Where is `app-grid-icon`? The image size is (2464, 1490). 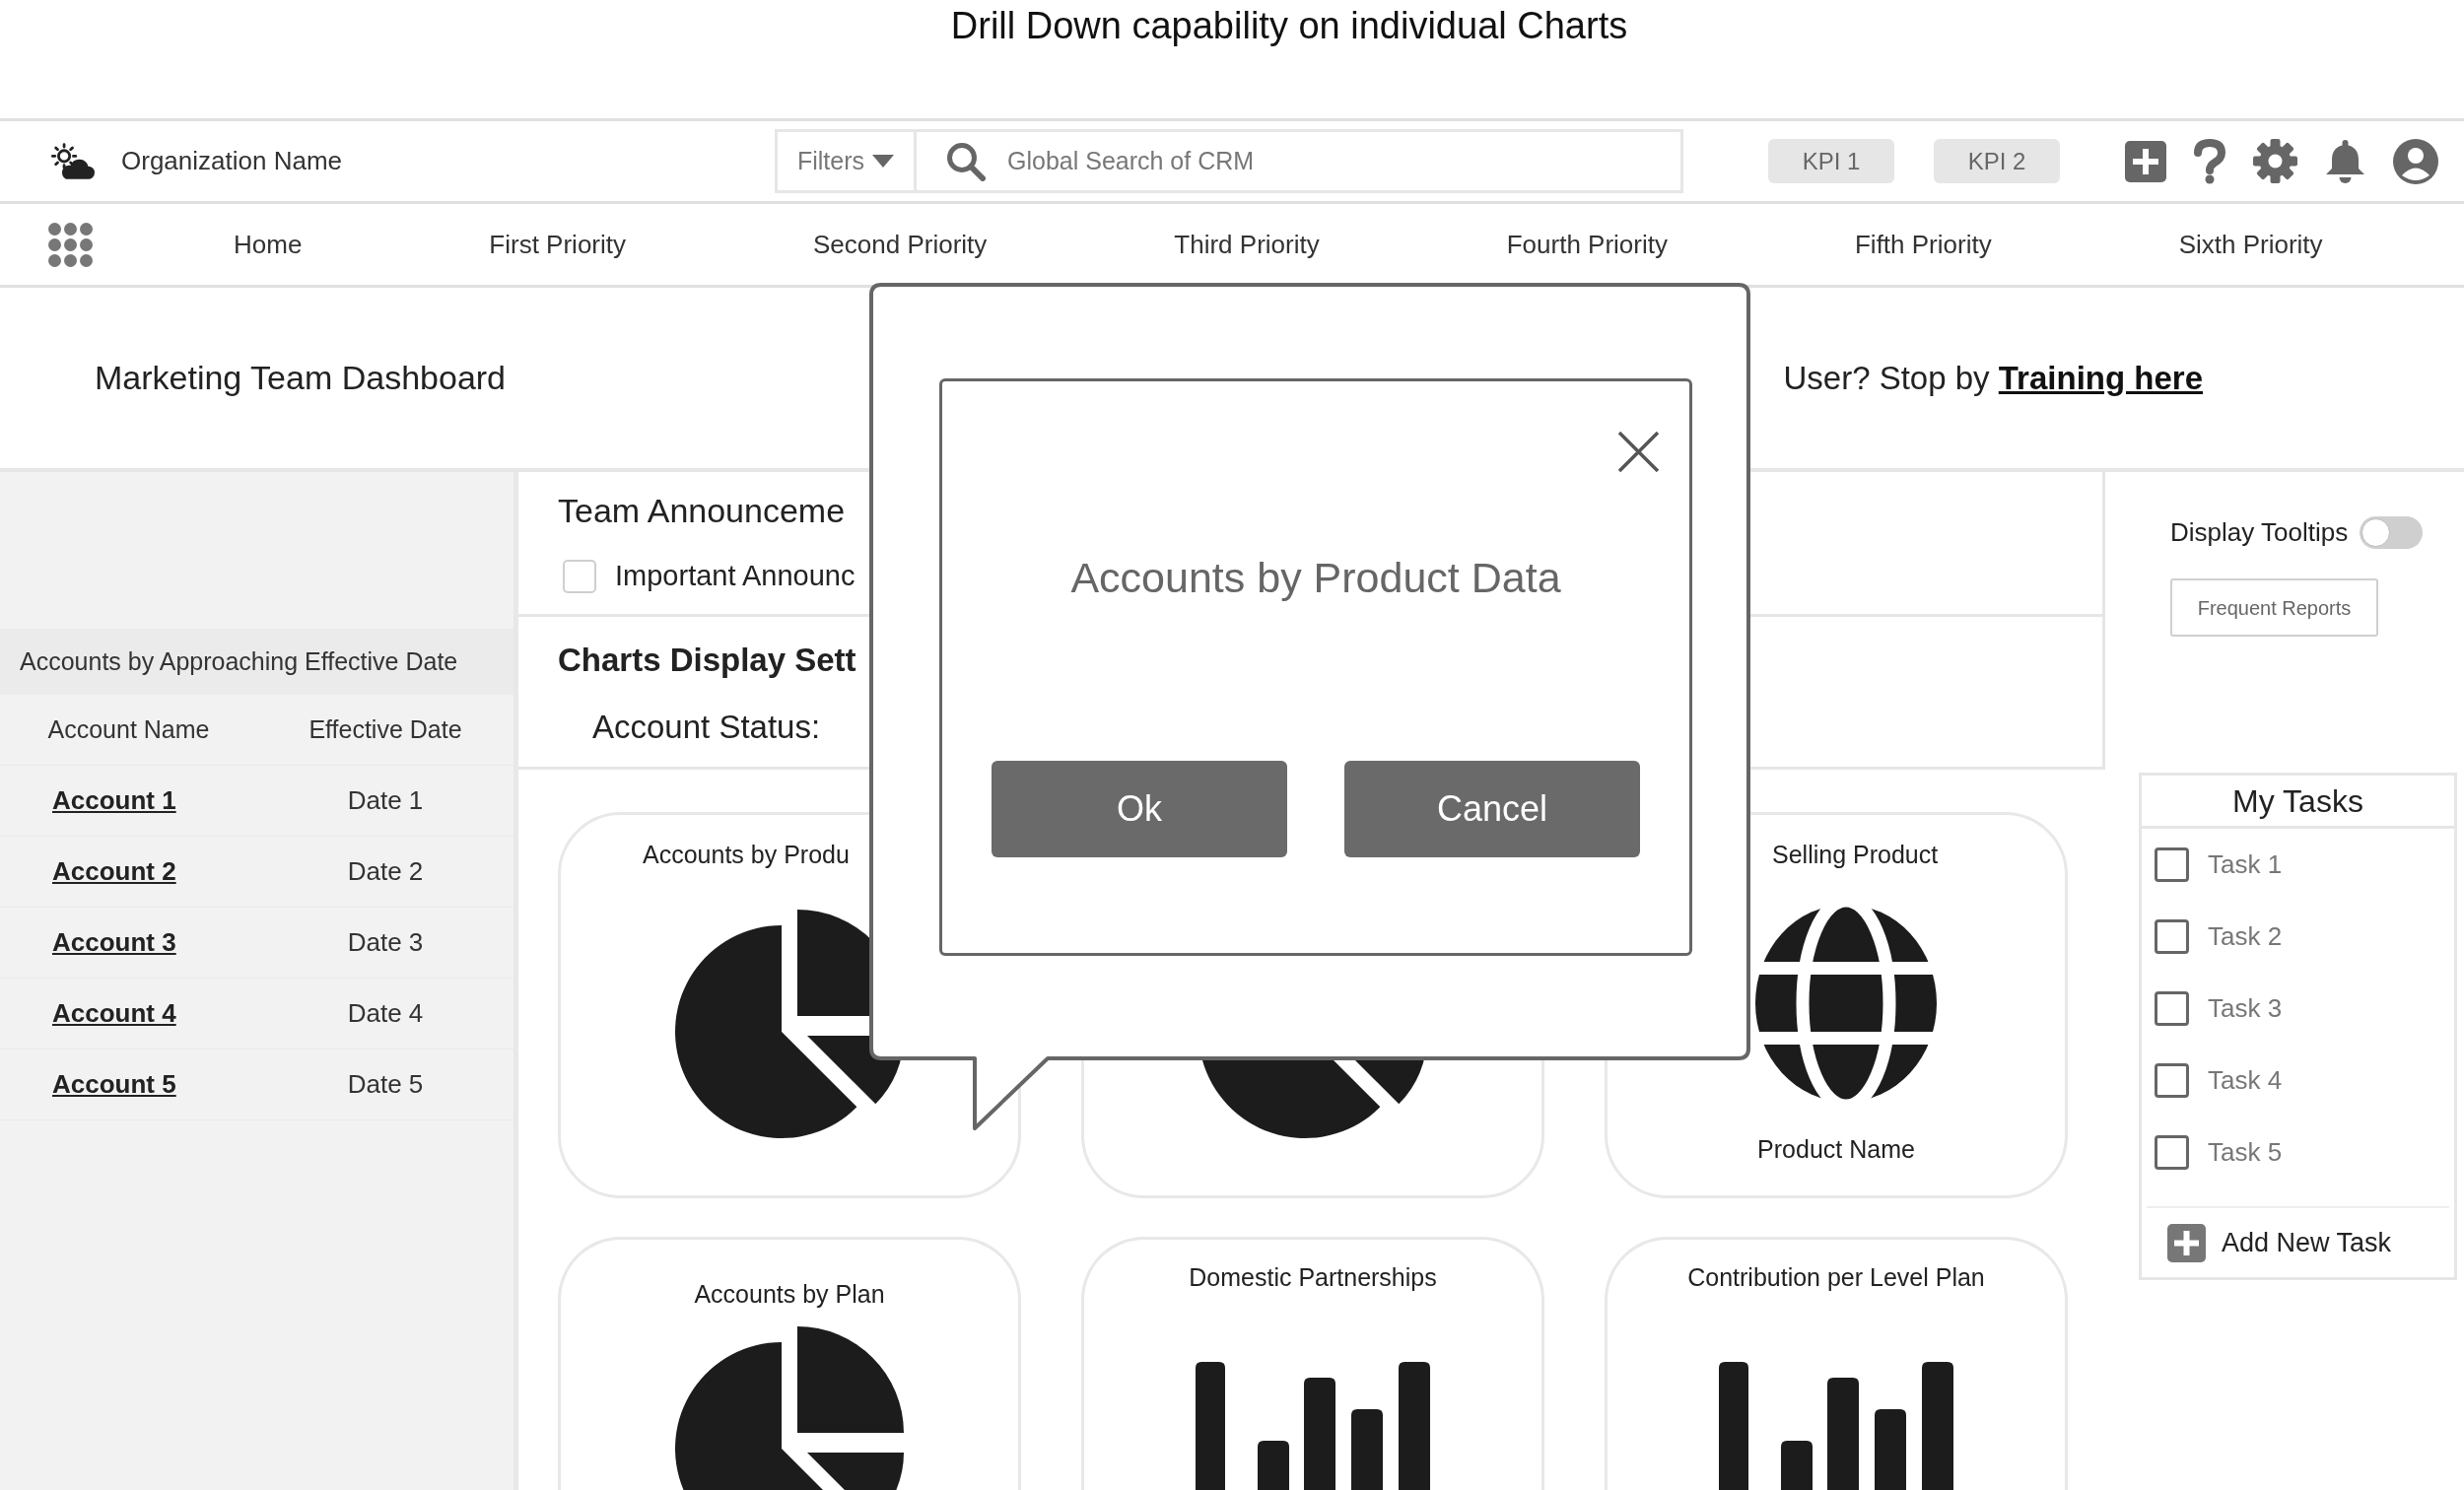
app-grid-icon is located at coordinates (70, 244).